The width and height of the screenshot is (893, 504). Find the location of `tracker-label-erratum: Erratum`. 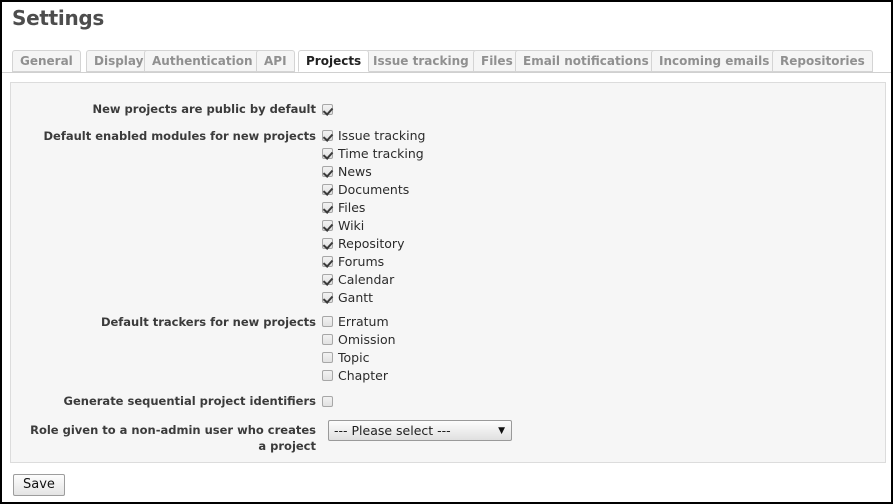

tracker-label-erratum: Erratum is located at coordinates (363, 321).